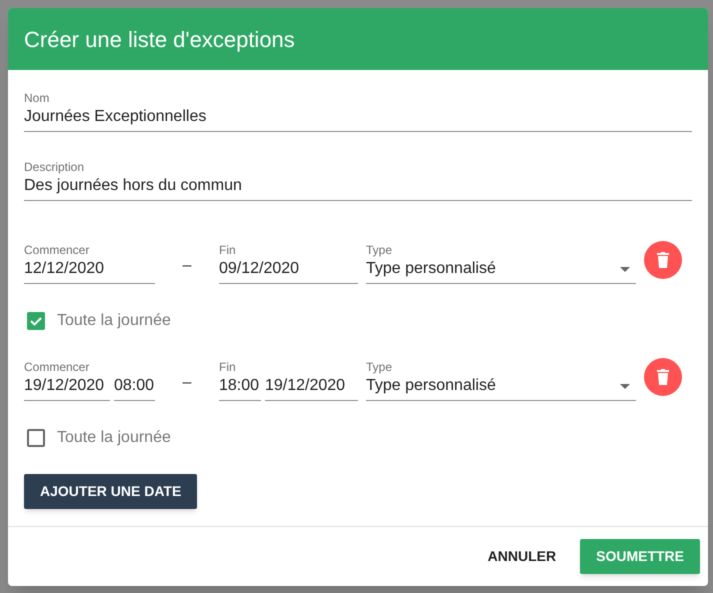  What do you see at coordinates (133, 186) in the screenshot?
I see `field-value: Des journées hors du commun` at bounding box center [133, 186].